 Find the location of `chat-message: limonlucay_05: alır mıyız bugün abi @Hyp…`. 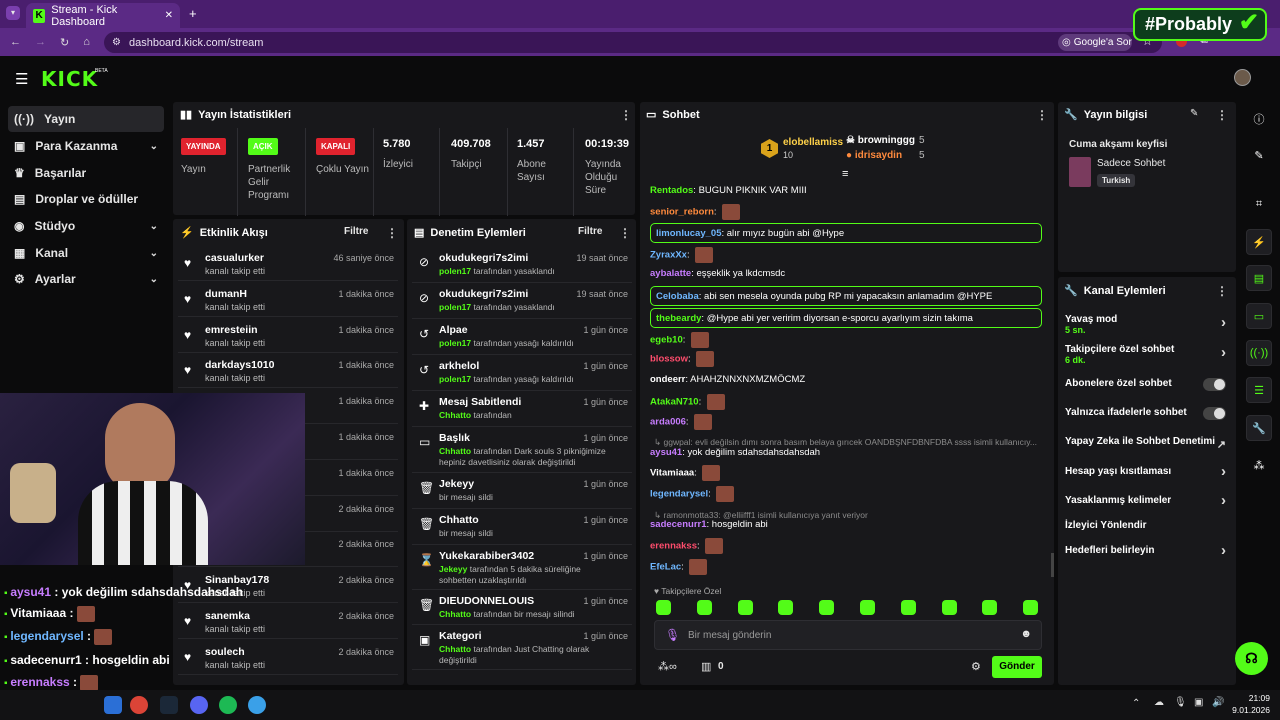

chat-message: limonlucay_05: alır mıyız bugün abi @Hyp… is located at coordinates (846, 233).